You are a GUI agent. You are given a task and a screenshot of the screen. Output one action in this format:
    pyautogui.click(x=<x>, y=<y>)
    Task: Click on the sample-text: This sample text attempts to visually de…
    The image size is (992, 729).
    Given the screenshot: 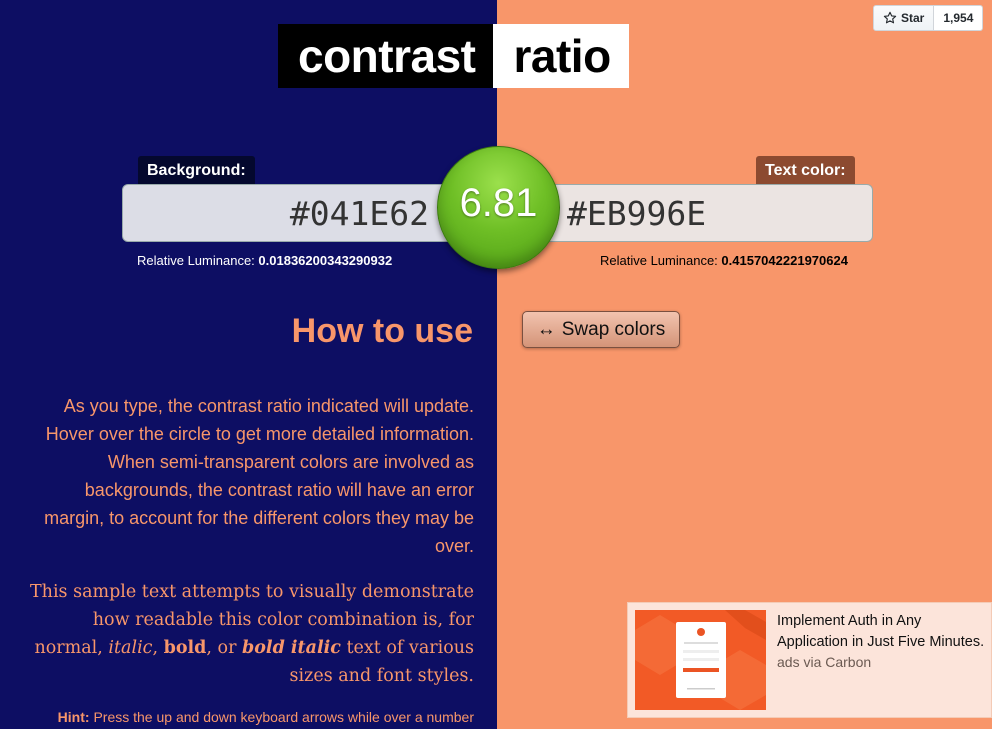 What is the action you would take?
    pyautogui.click(x=247, y=634)
    